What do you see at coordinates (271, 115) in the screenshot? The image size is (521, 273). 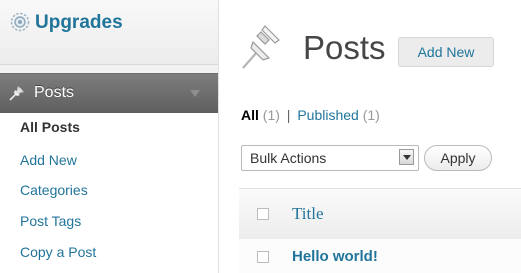 I see `filter-all-count: (1)` at bounding box center [271, 115].